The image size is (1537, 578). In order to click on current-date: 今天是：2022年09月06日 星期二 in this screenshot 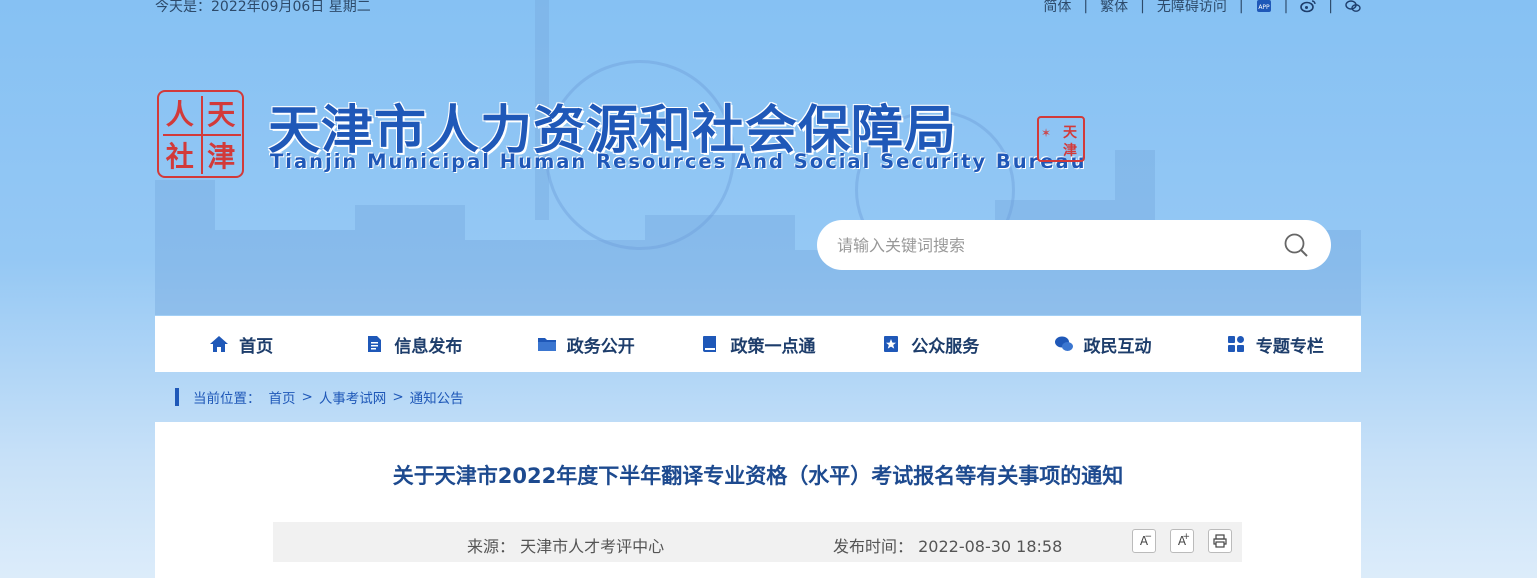, I will do `click(263, 7)`.